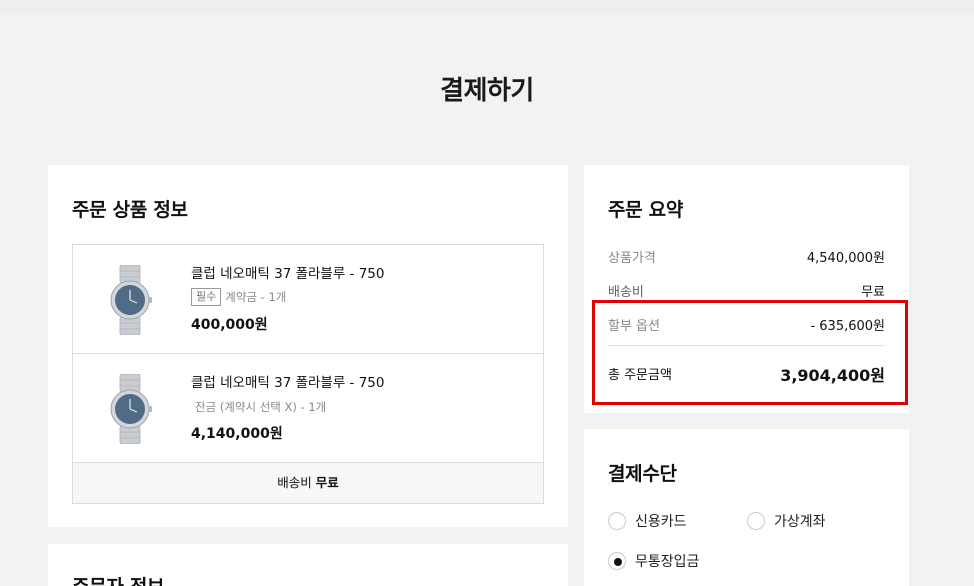 This screenshot has height=586, width=974. I want to click on payment-option-label: 무통장입금, so click(667, 562).